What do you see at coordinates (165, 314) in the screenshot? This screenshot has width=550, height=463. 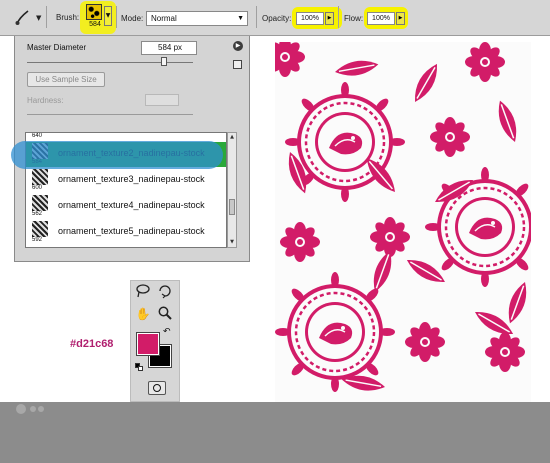 I see `zoom-tool-icon` at bounding box center [165, 314].